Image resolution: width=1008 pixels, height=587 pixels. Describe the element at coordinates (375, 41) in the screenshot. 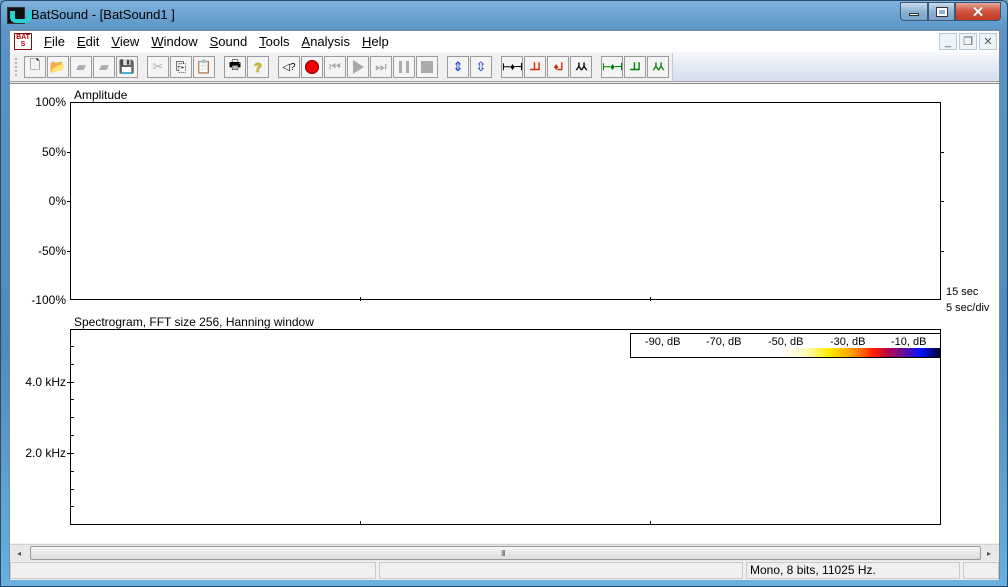

I see `menu-help: Help` at that location.